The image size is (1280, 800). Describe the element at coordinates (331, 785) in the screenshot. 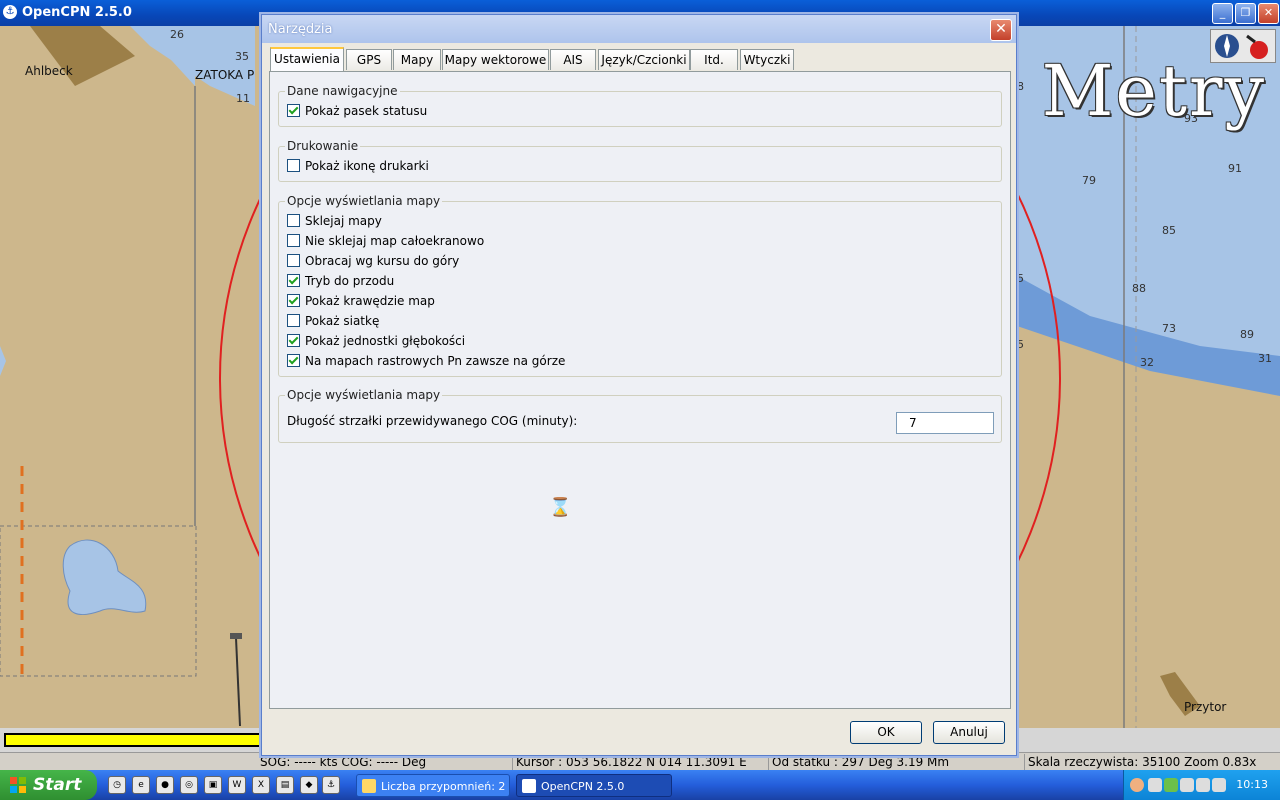

I see `opencpn-quick-icon: ⚓` at that location.